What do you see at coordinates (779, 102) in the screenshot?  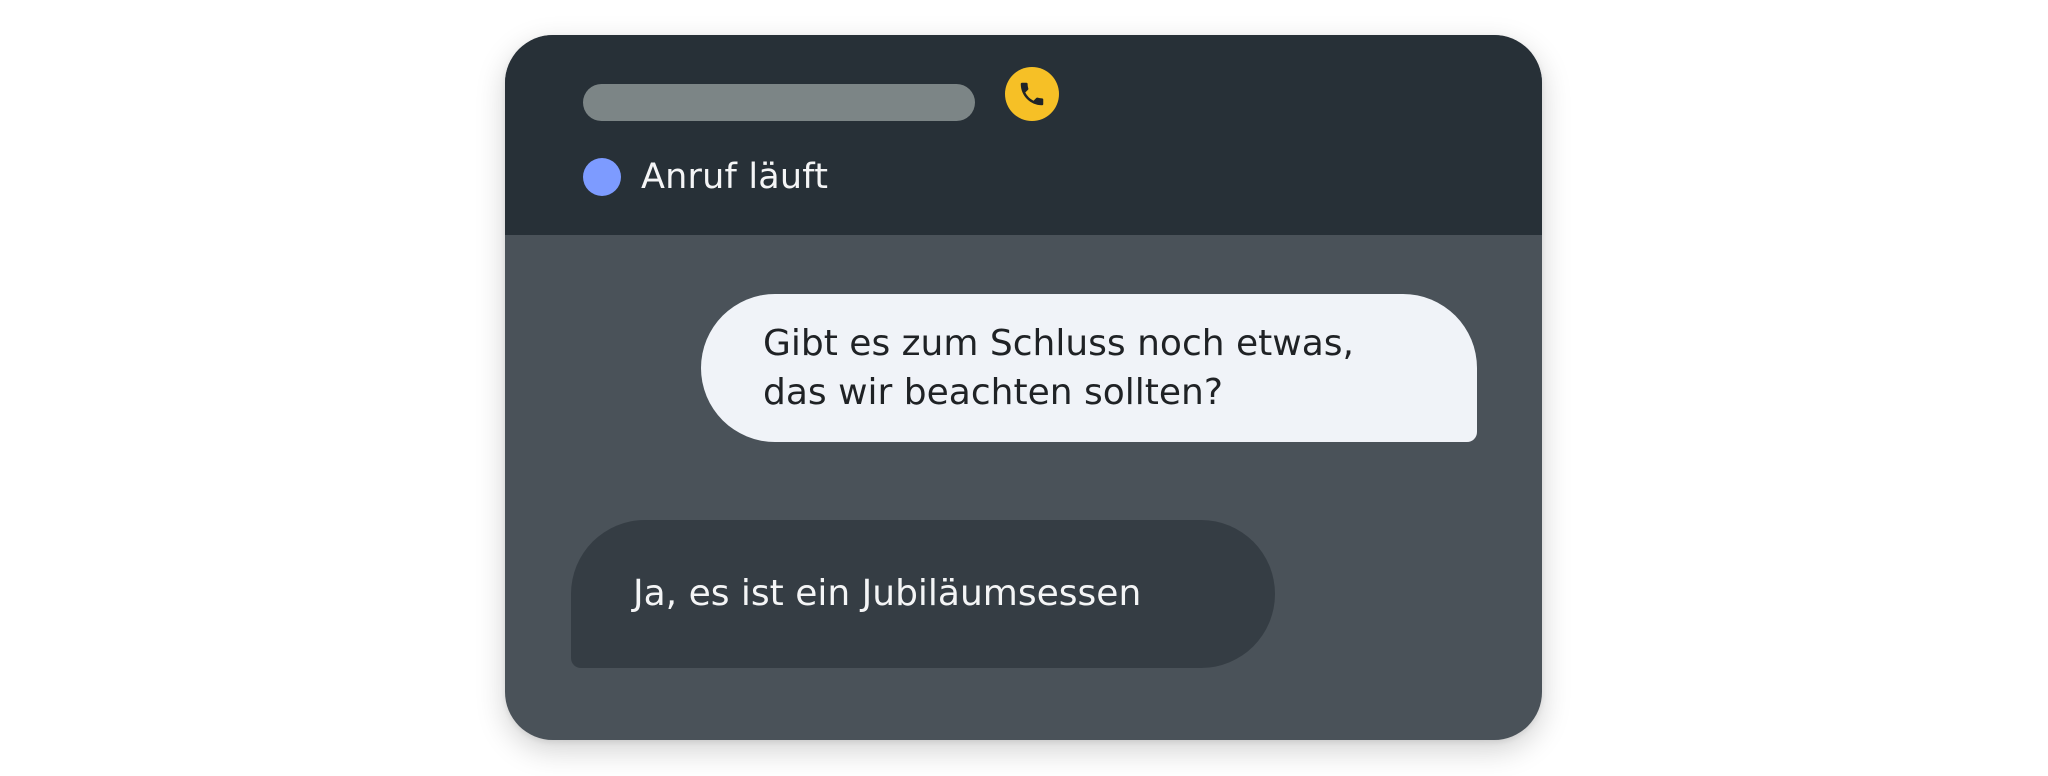 I see `caller-name-placeholder` at bounding box center [779, 102].